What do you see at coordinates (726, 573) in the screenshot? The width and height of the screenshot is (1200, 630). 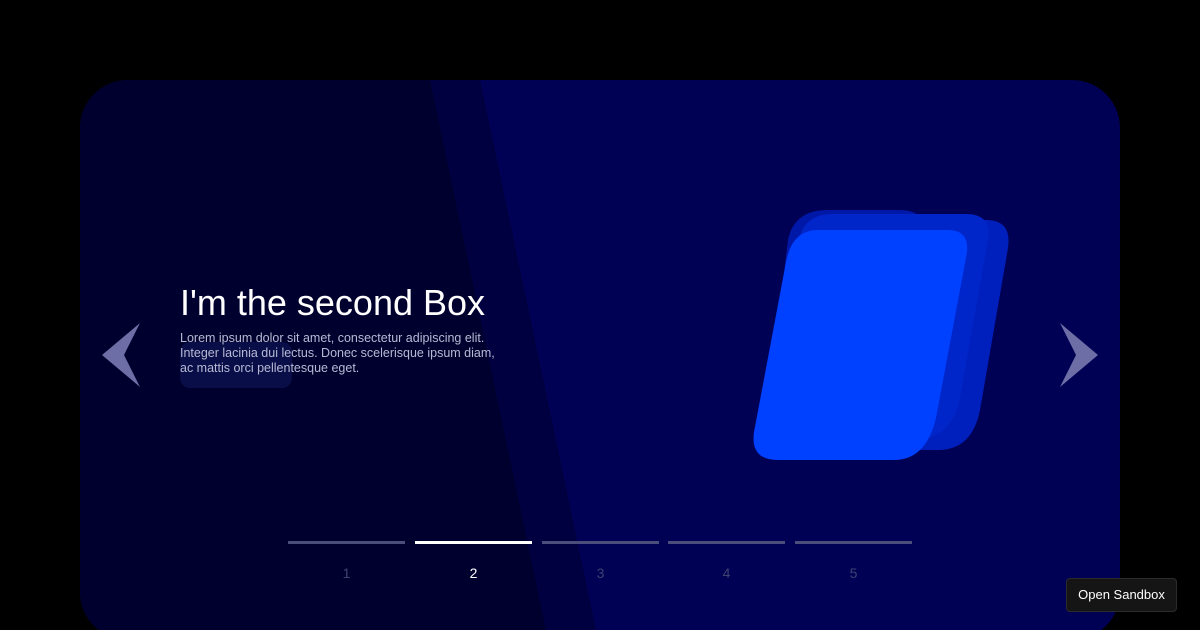 I see `pager-number: 4` at bounding box center [726, 573].